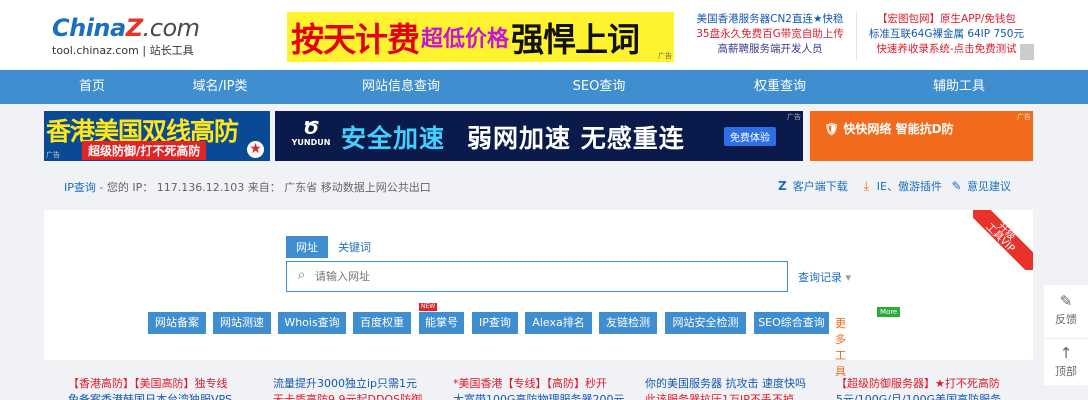  What do you see at coordinates (909, 186) in the screenshot?
I see `plugin-link: IE、傲游插件` at bounding box center [909, 186].